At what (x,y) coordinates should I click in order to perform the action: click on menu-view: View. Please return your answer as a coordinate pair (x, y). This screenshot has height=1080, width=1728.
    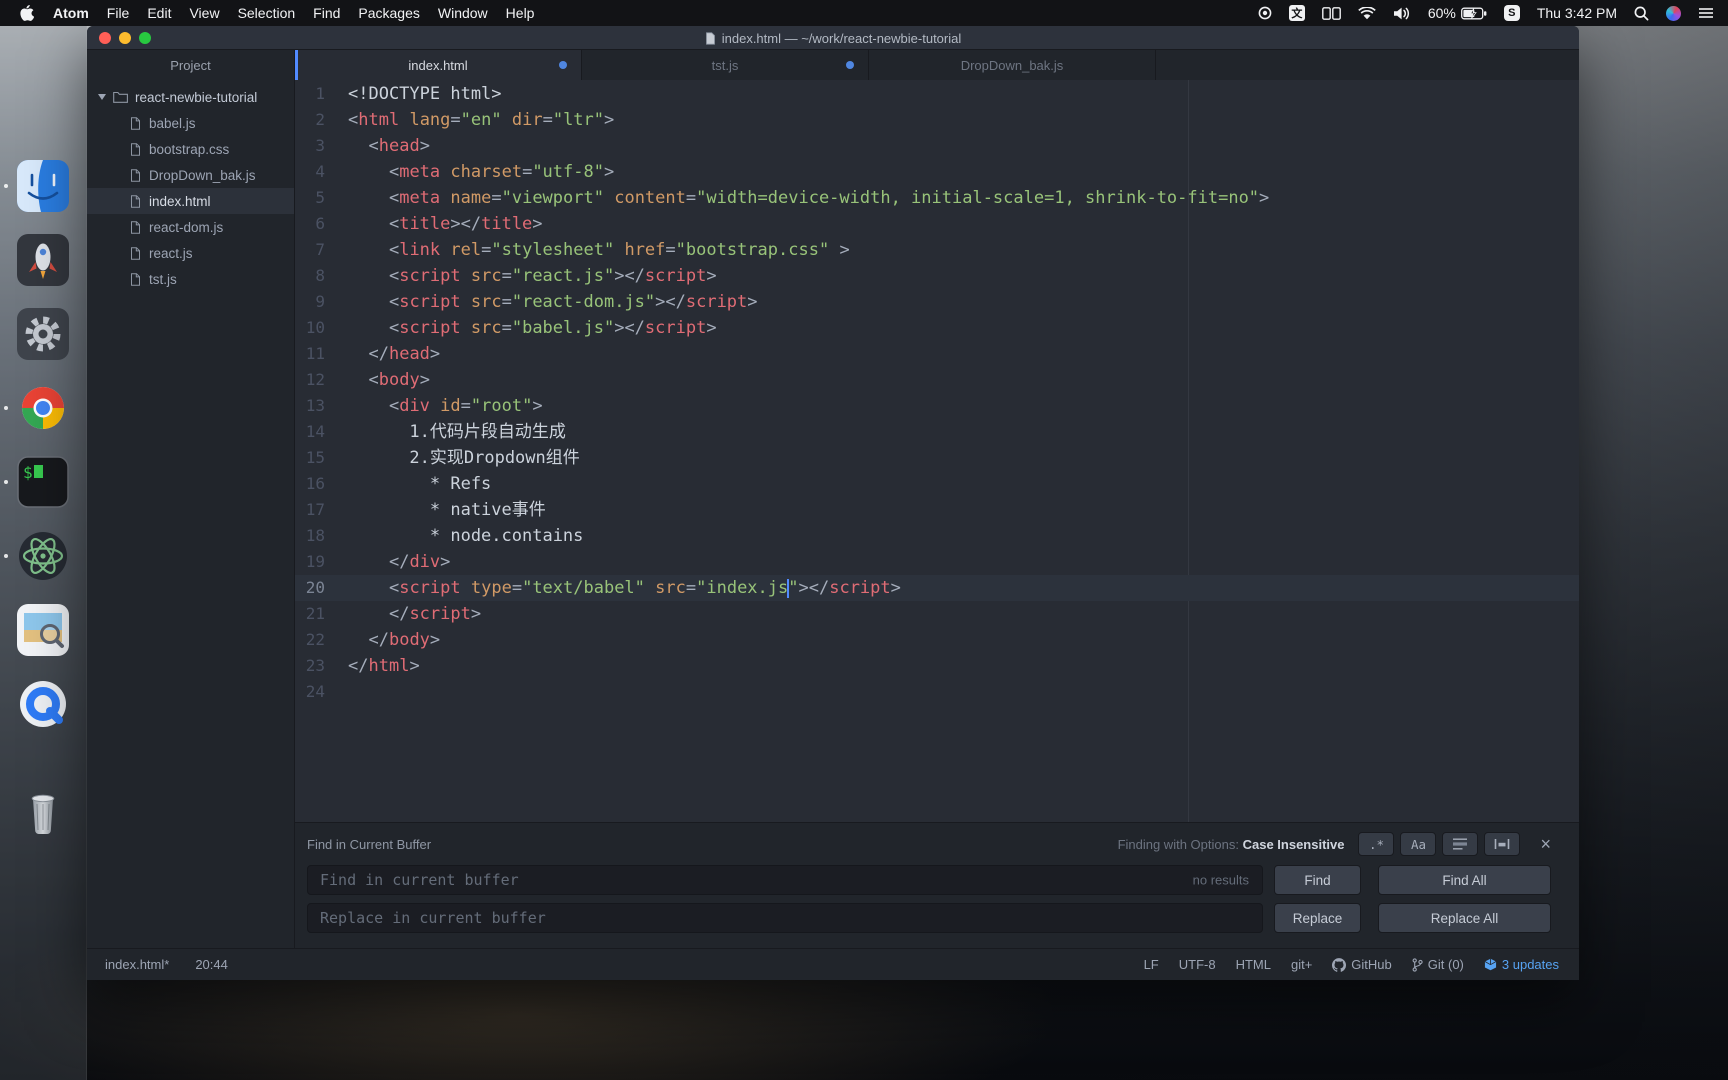
    Looking at the image, I should click on (204, 13).